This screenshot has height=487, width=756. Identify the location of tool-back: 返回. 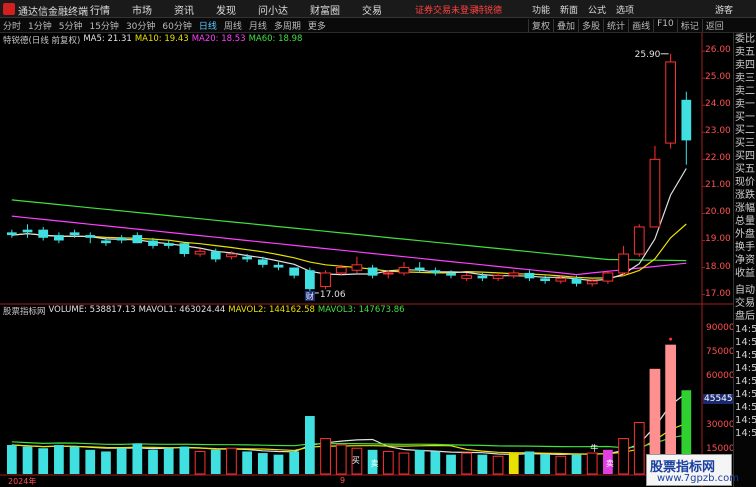
(714, 25).